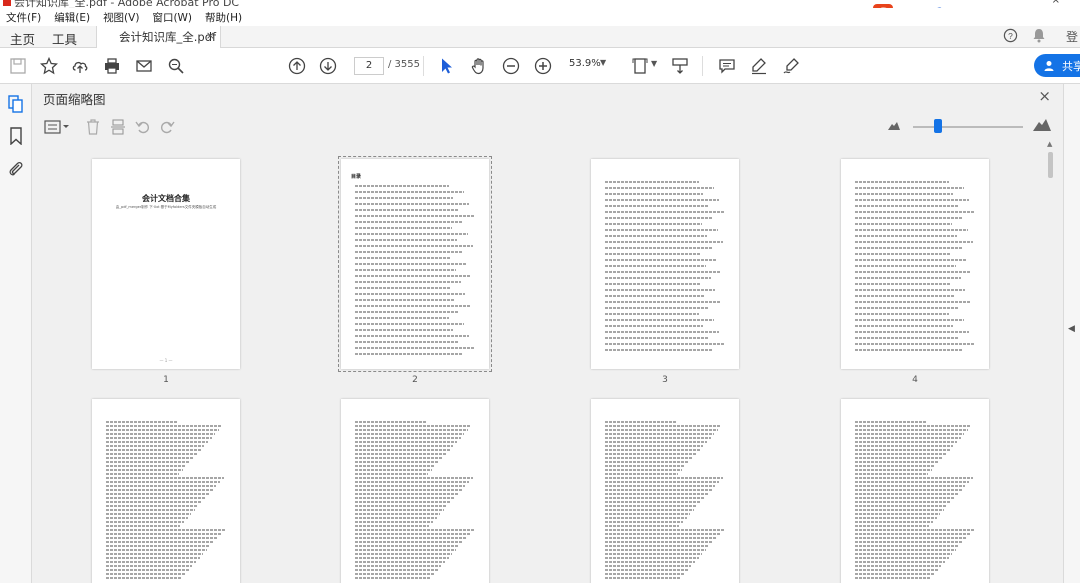 The height and width of the screenshot is (583, 1080). What do you see at coordinates (18, 66) in the screenshot?
I see `save-icon` at bounding box center [18, 66].